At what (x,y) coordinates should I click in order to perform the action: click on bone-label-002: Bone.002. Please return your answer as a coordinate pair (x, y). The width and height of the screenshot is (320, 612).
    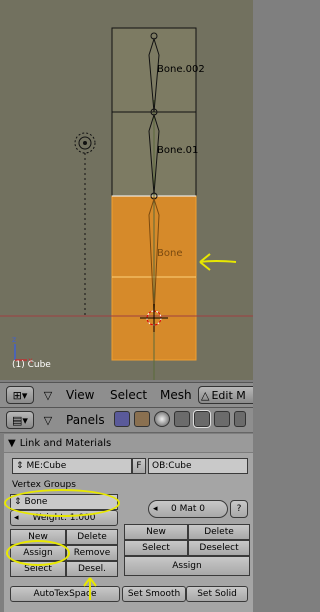
    Looking at the image, I should click on (181, 69).